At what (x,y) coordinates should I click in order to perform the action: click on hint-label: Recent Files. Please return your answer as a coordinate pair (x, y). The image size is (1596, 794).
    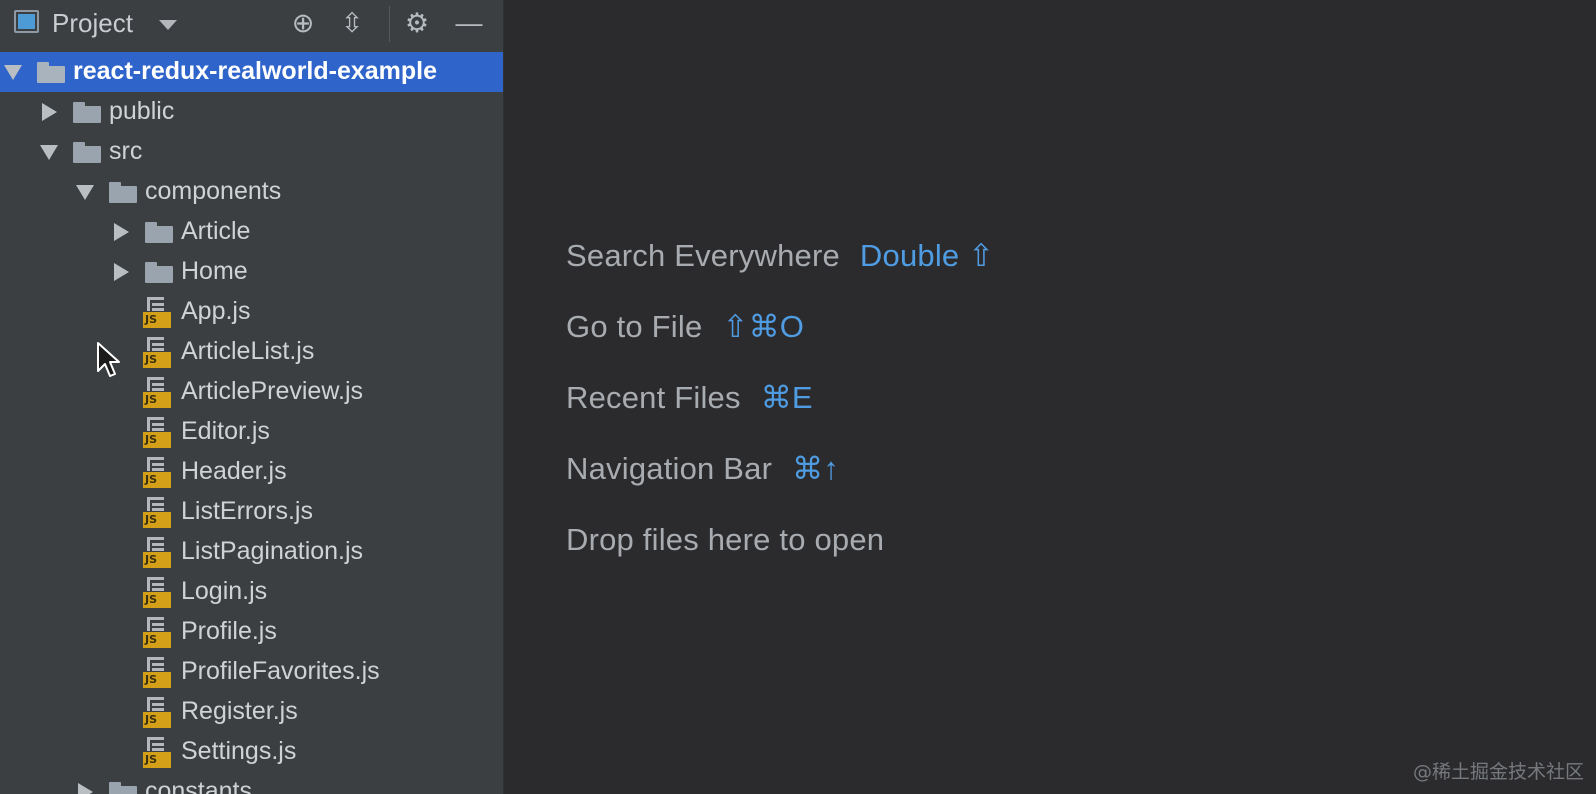
    Looking at the image, I should click on (653, 397).